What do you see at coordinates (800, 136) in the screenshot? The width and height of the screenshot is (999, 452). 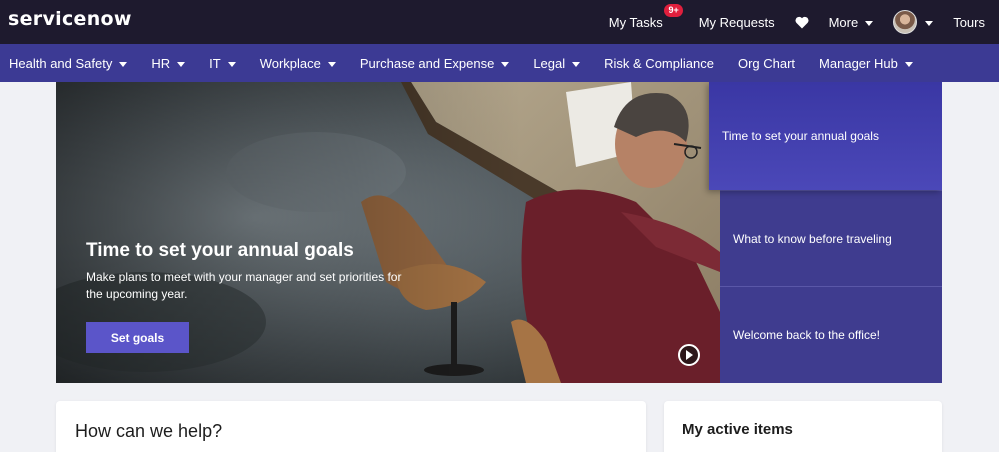 I see `carousel-tab-label: Time to set your annual goals` at bounding box center [800, 136].